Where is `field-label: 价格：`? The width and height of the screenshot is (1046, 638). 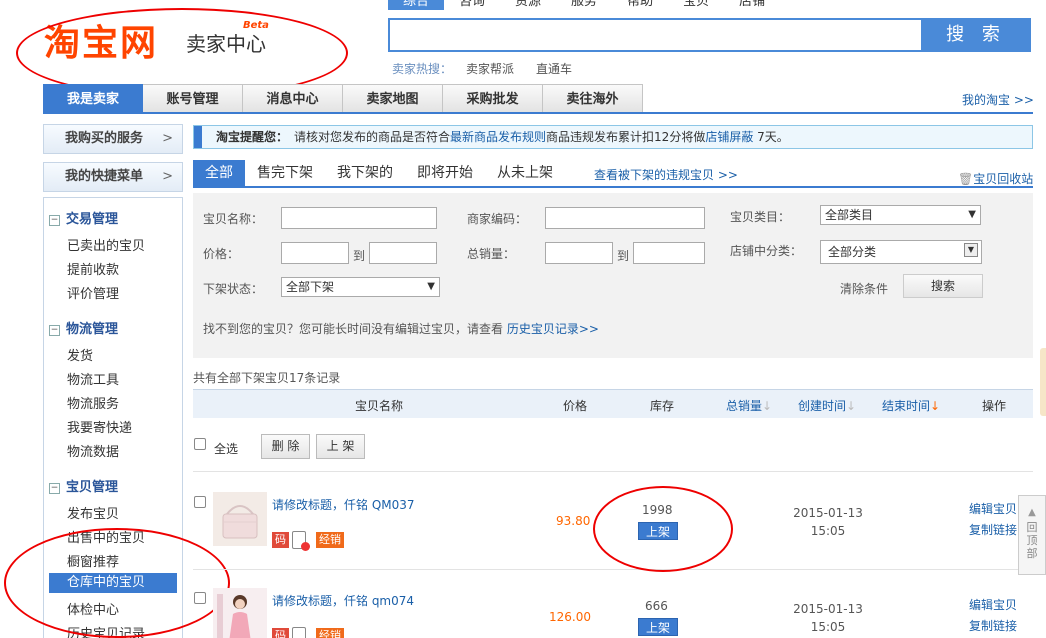 field-label: 价格： is located at coordinates (221, 254).